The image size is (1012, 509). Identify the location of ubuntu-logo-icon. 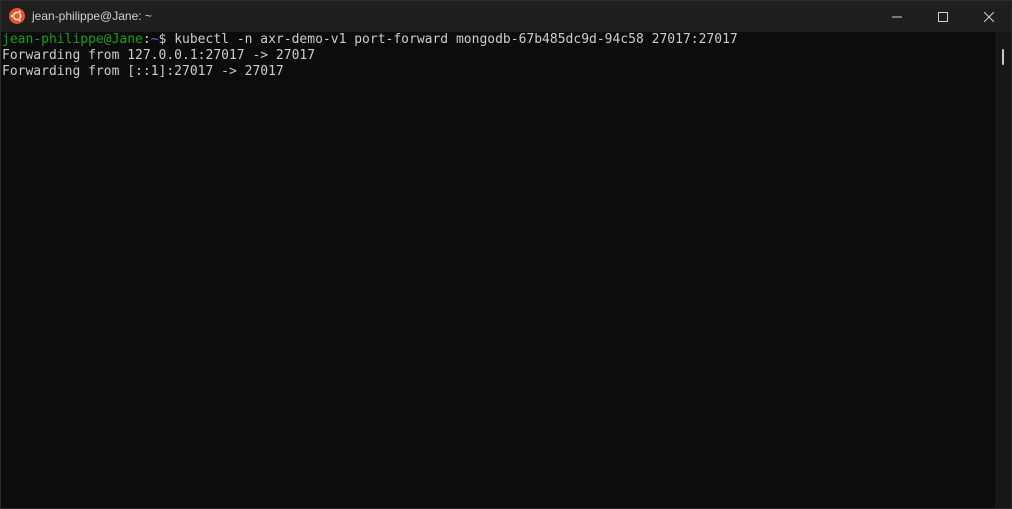
(17, 16).